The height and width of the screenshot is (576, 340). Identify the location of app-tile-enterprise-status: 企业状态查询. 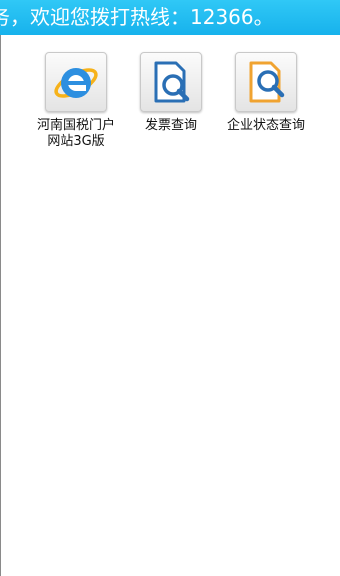
(266, 93).